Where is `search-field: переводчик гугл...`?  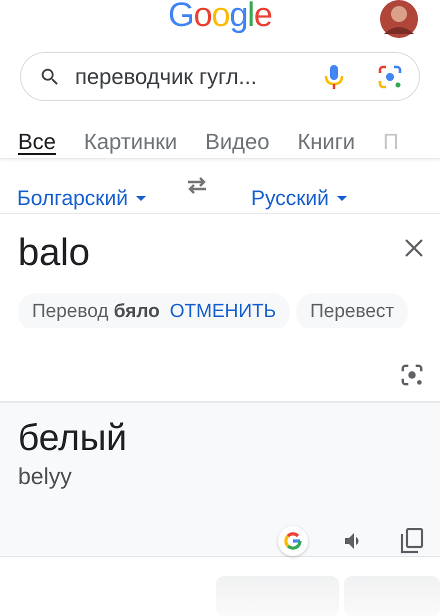
search-field: переводчик гугл... is located at coordinates (192, 77).